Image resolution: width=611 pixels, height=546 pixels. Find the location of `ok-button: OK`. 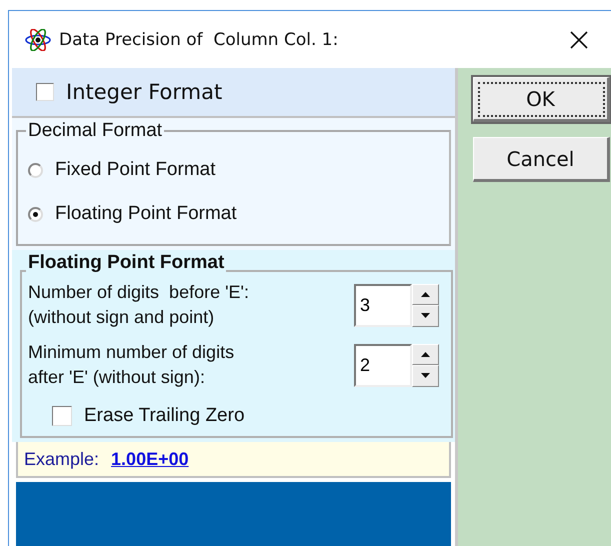

ok-button: OK is located at coordinates (541, 99).